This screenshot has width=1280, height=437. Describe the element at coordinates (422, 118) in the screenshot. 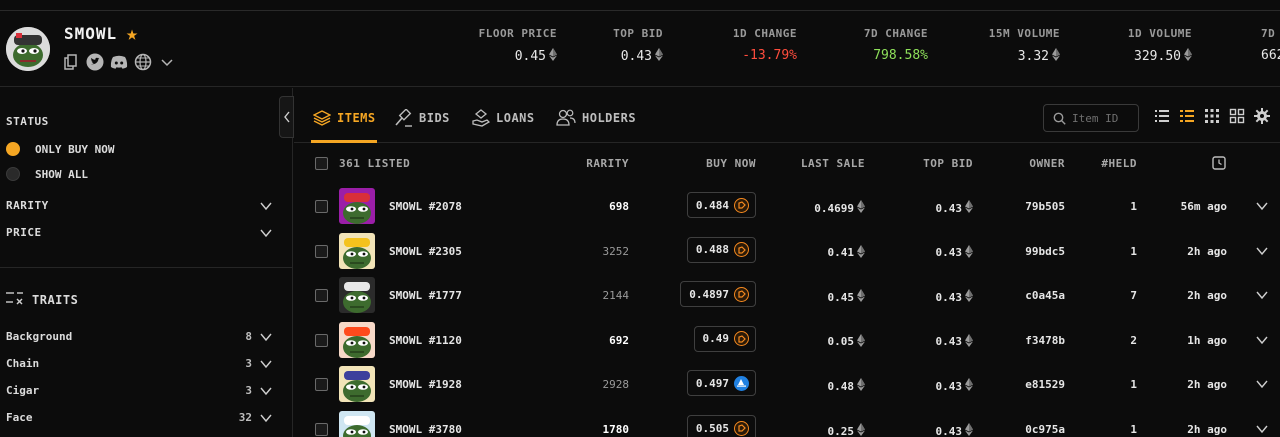

I see `tab-bids: BIDS` at that location.